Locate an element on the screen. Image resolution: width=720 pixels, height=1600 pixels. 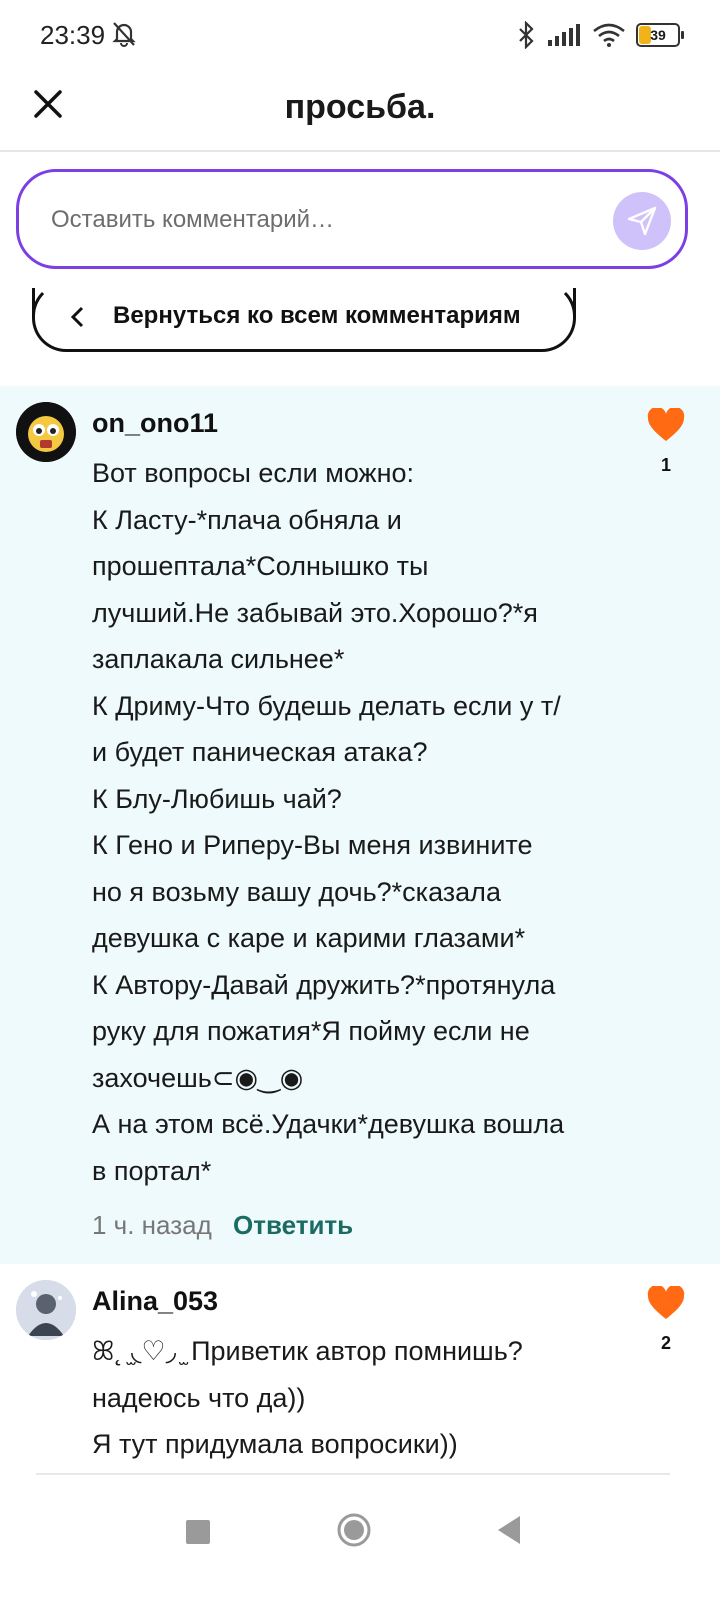
like-button: 2 is located at coordinates (666, 1319).